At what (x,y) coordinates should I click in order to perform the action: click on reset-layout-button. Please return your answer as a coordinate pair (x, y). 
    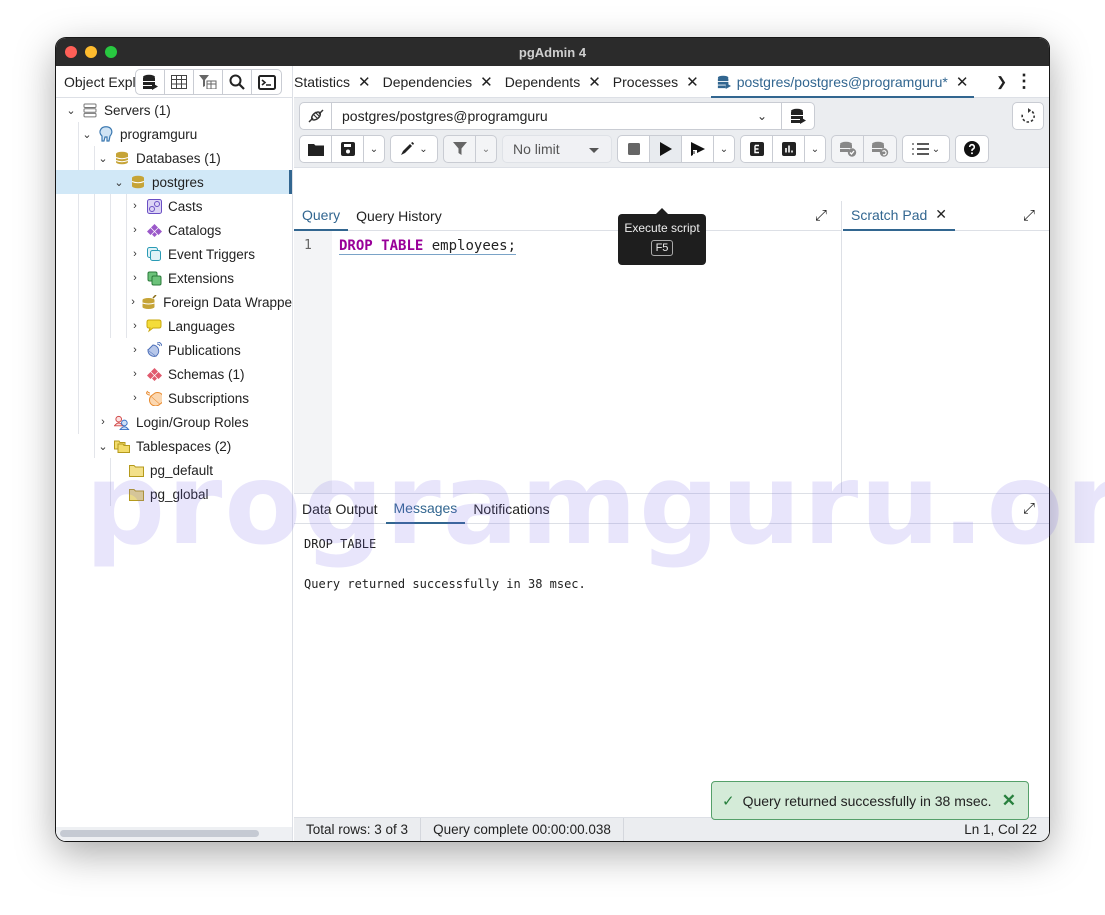
    Looking at the image, I should click on (1028, 116).